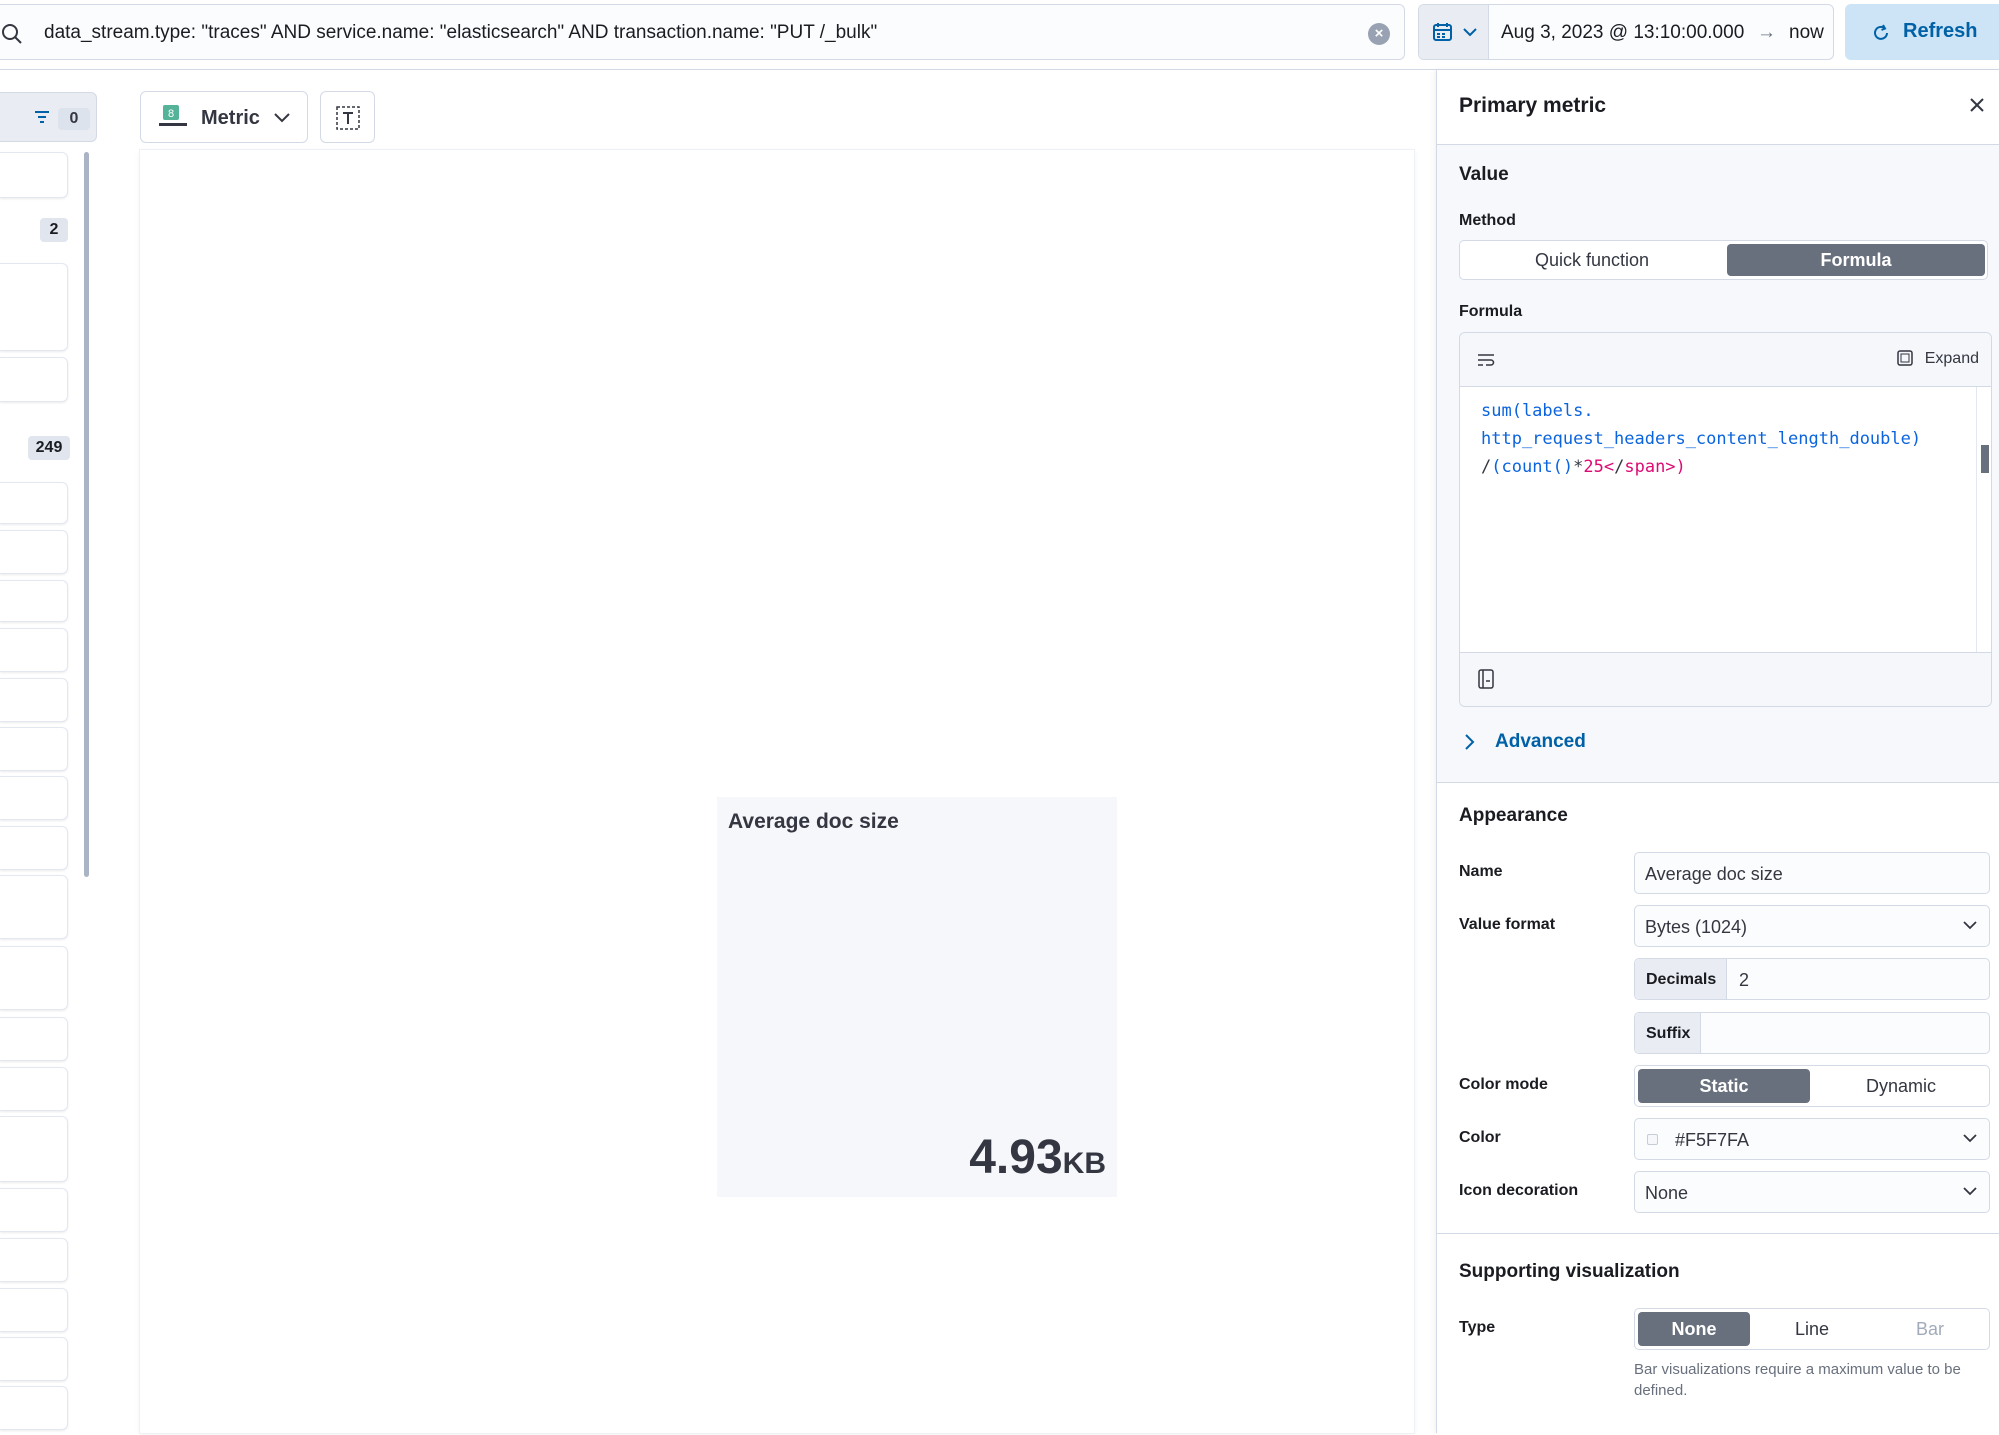 This screenshot has width=1999, height=1435. What do you see at coordinates (1513, 815) in the screenshot?
I see `appearance-title: Appearance` at bounding box center [1513, 815].